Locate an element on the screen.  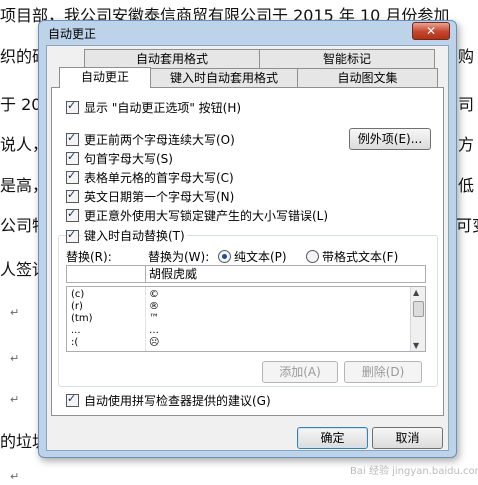
show-options-label: 显示 "自动更正选项" 按钮(H) is located at coordinates (163, 108).